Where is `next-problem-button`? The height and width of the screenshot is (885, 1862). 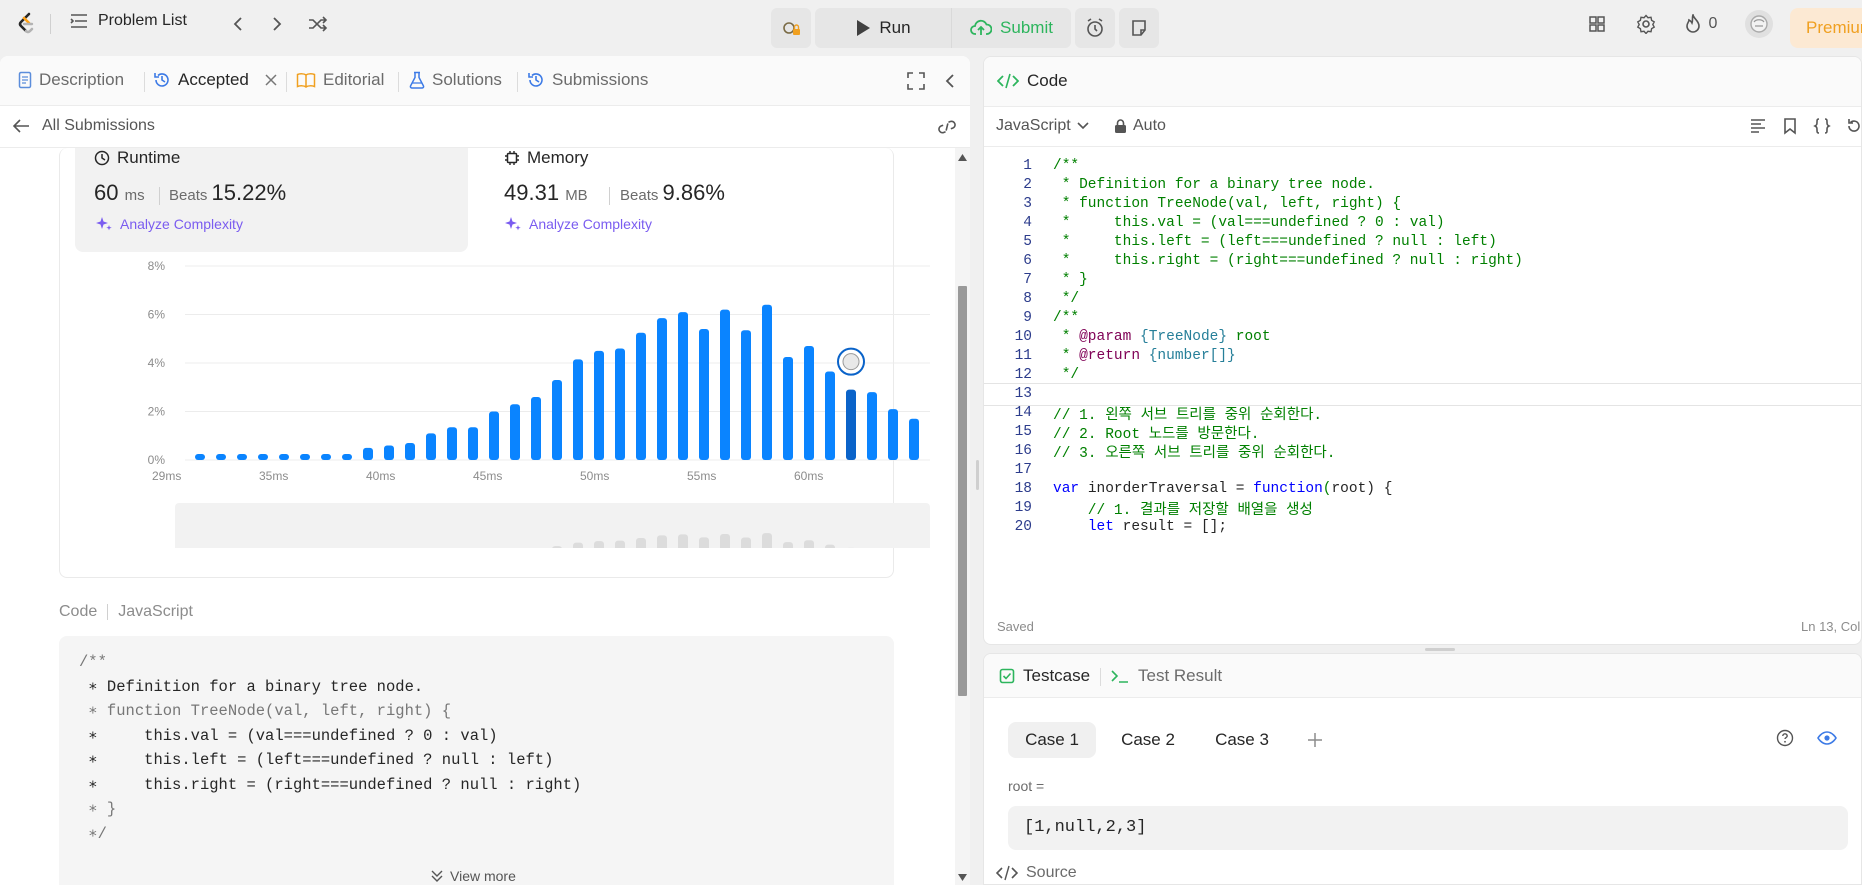 next-problem-button is located at coordinates (277, 24).